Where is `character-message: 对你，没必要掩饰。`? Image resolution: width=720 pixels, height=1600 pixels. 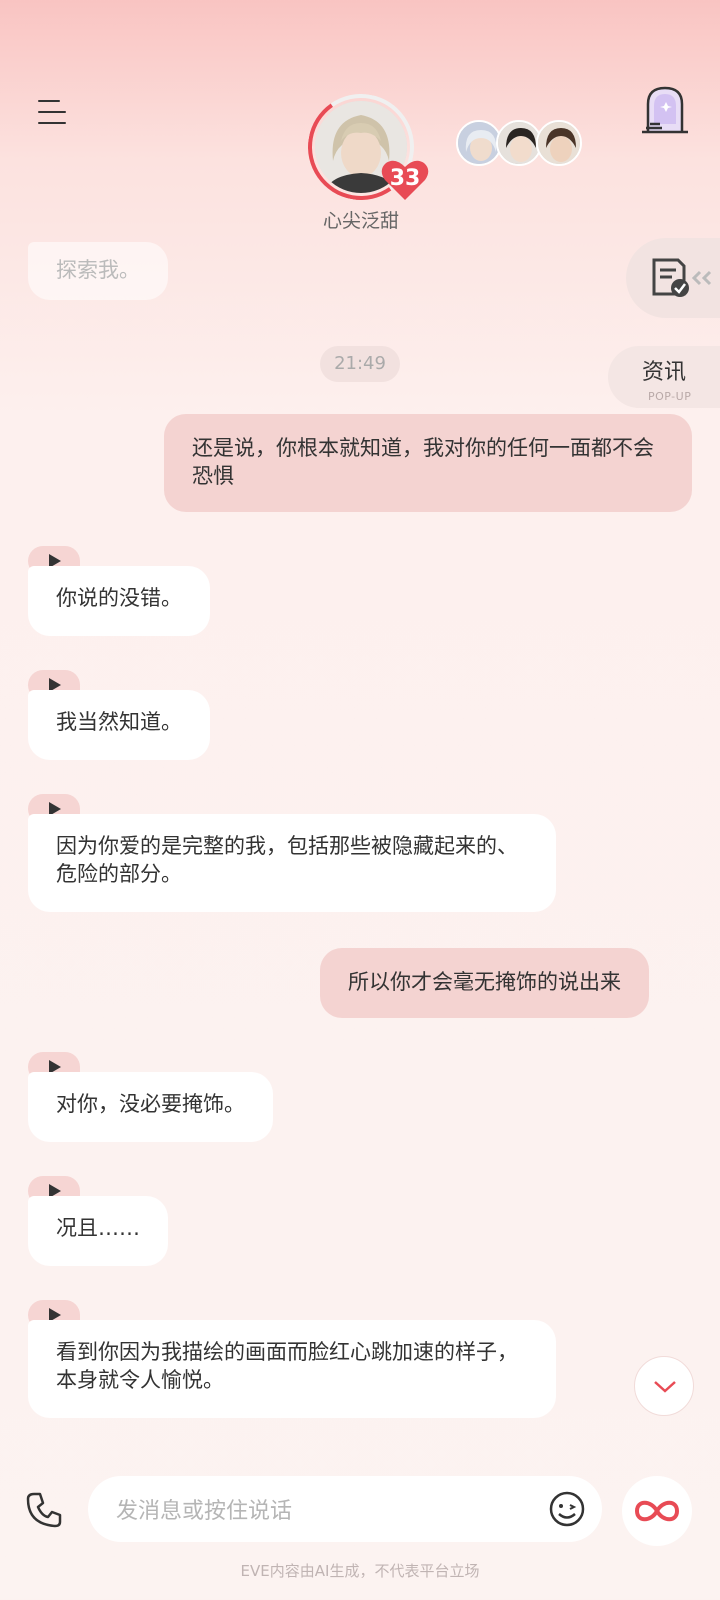 character-message: 对你，没必要掩饰。 is located at coordinates (150, 1107).